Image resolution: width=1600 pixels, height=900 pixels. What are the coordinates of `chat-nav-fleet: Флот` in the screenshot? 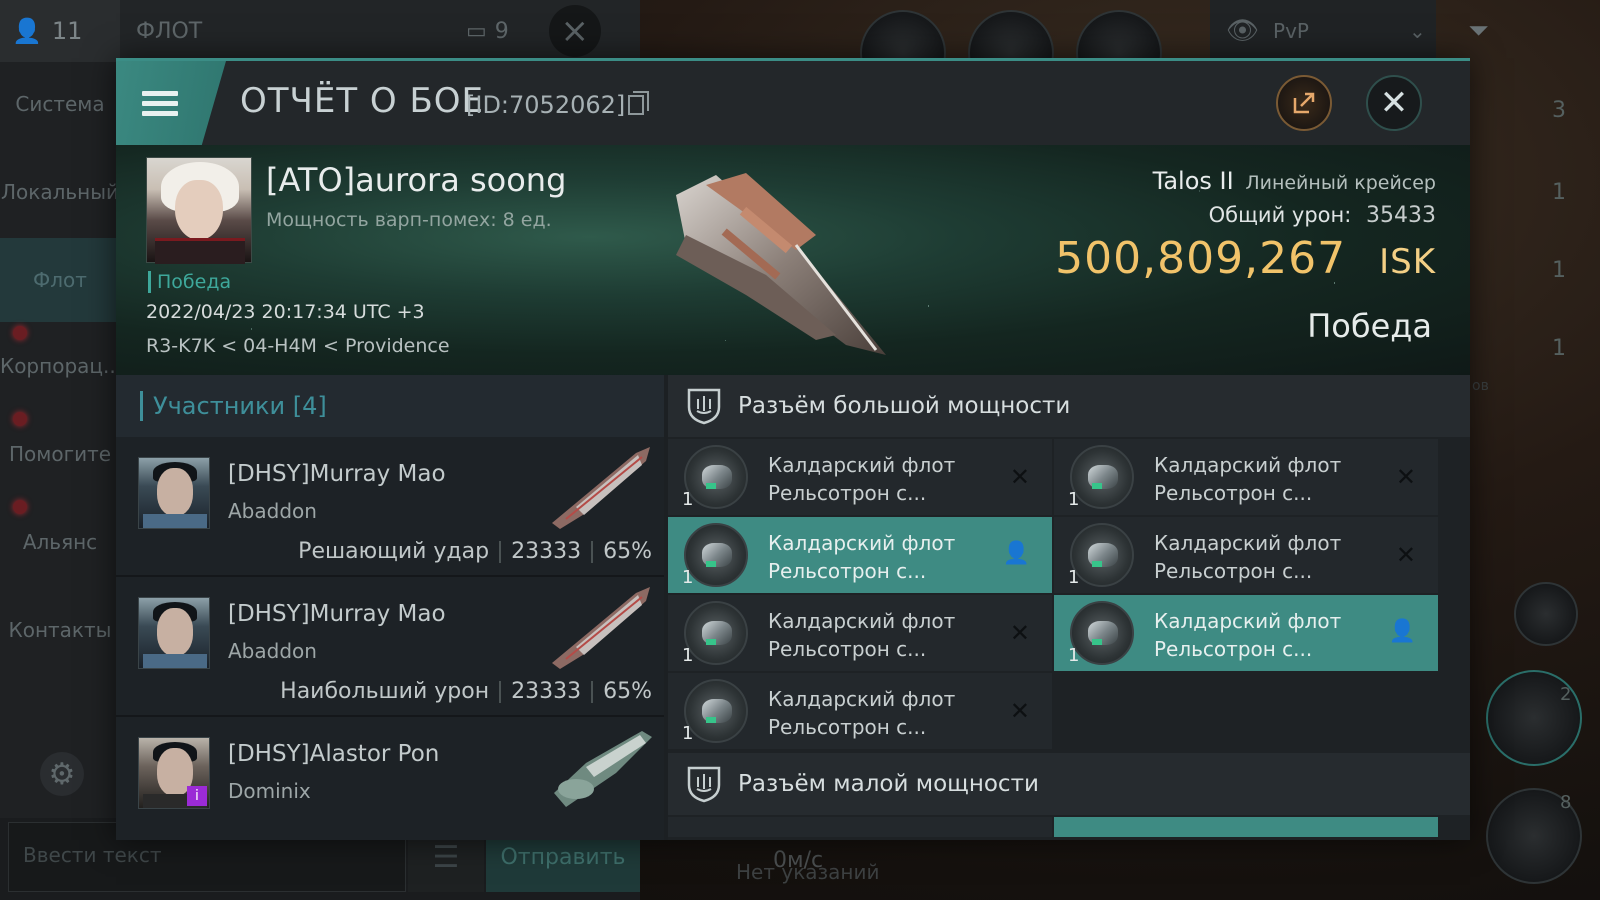 It's located at (60, 280).